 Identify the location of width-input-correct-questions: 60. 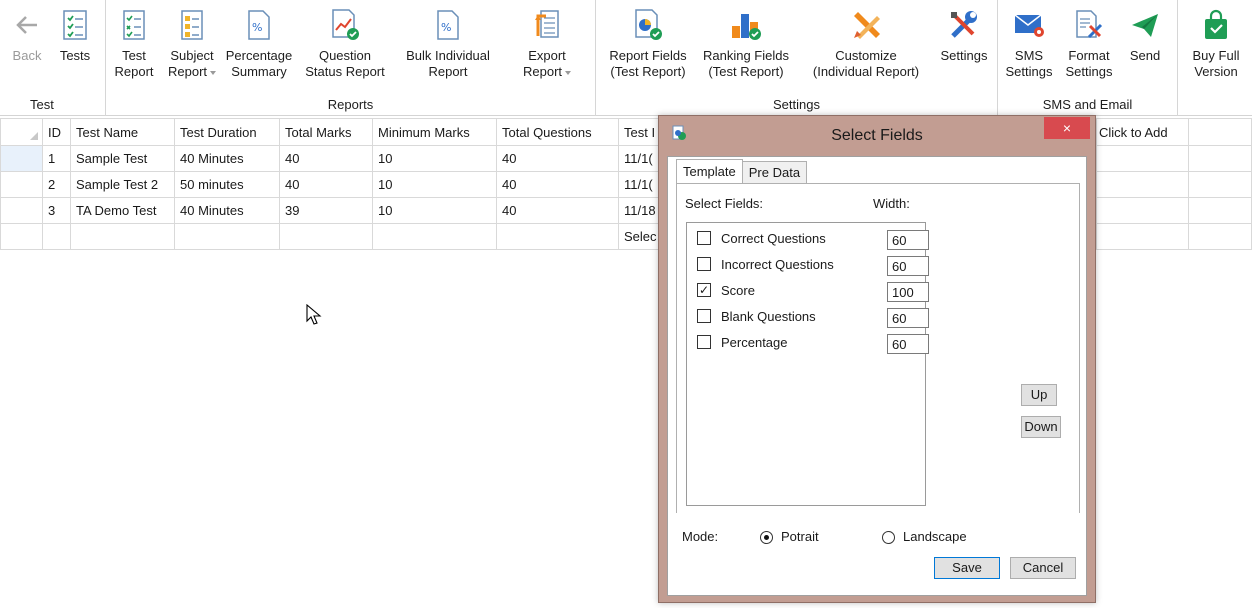
(908, 240).